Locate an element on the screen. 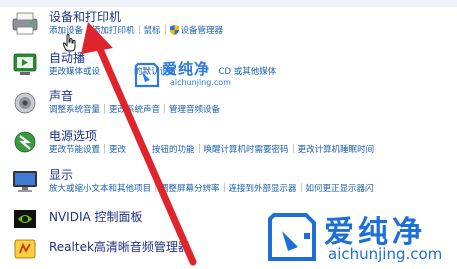  watermark-small: 爱纯净 aichunjing.com is located at coordinates (185, 80).